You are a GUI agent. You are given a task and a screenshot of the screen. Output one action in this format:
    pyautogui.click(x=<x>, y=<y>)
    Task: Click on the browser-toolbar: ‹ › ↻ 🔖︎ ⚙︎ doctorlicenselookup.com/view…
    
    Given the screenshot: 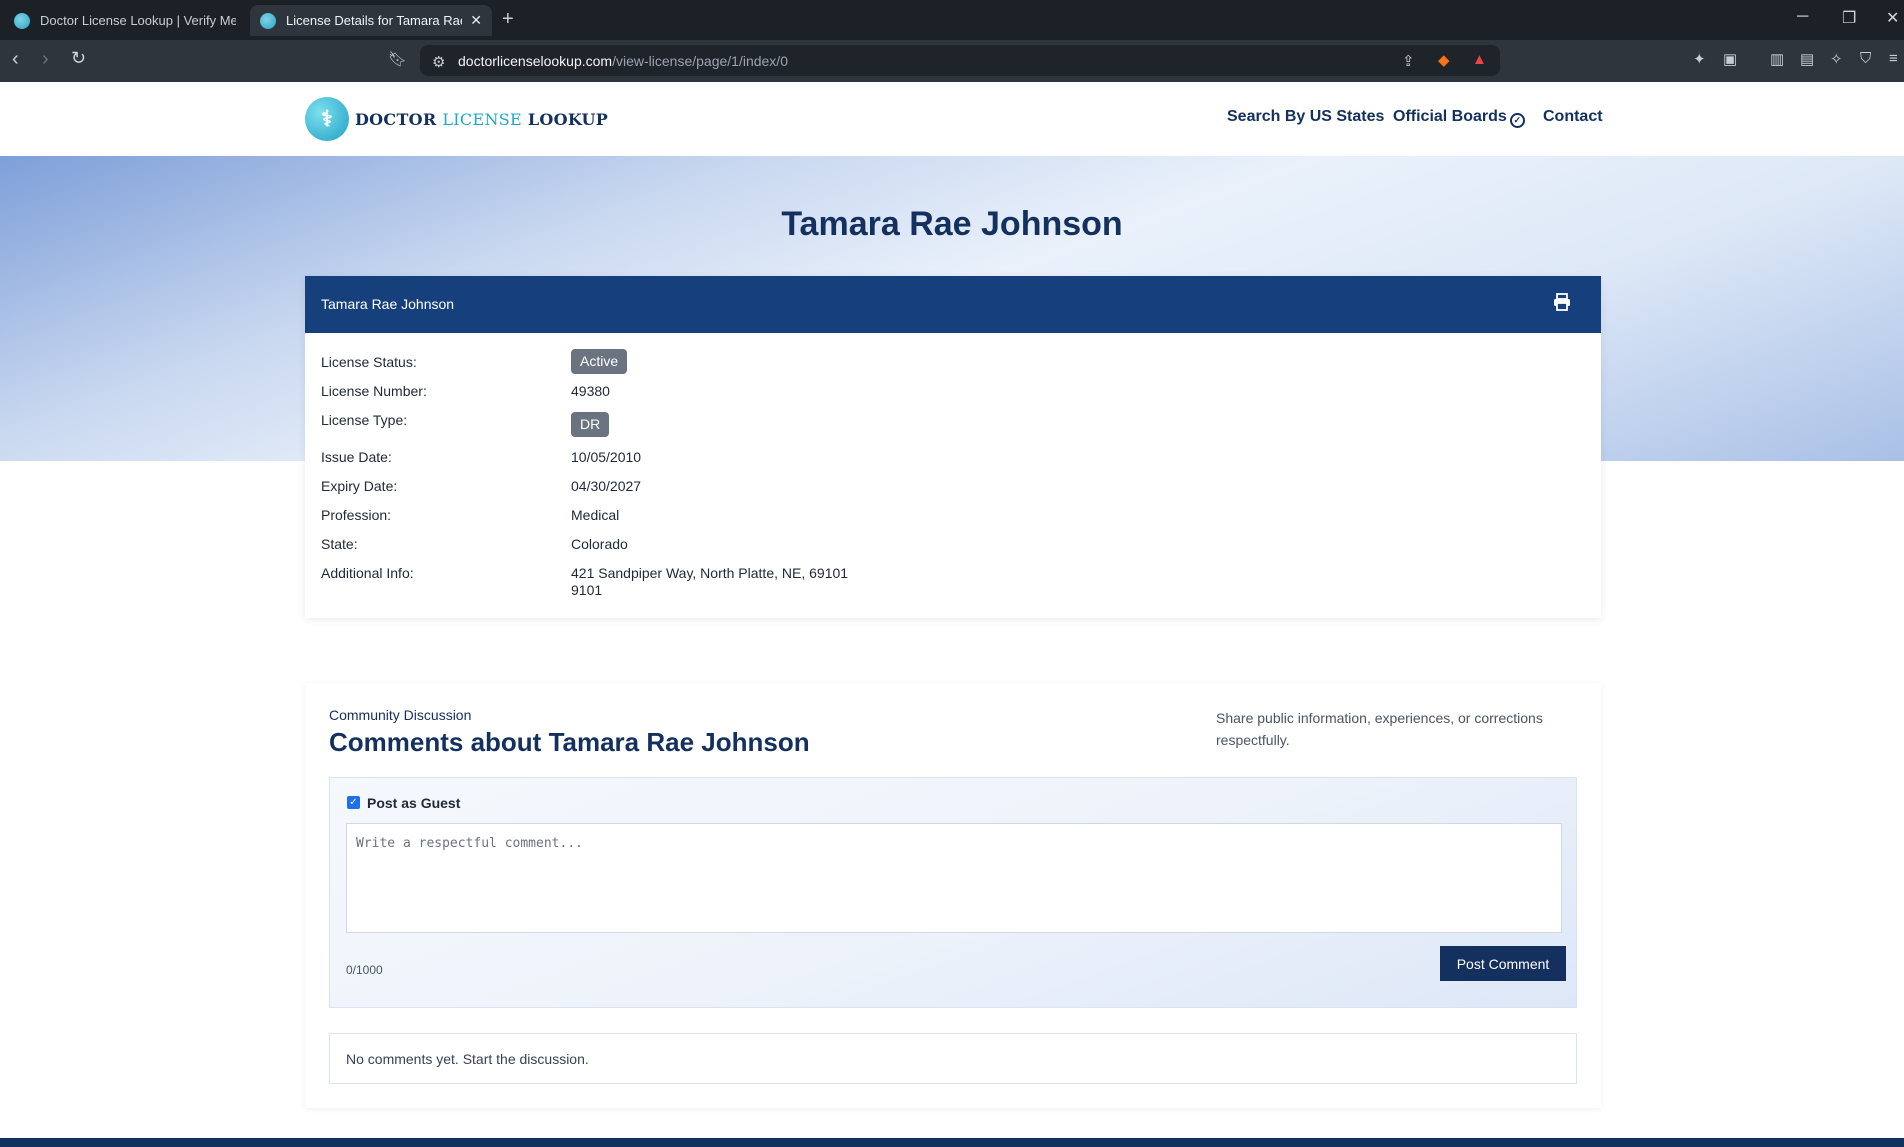 What is the action you would take?
    pyautogui.click(x=952, y=61)
    